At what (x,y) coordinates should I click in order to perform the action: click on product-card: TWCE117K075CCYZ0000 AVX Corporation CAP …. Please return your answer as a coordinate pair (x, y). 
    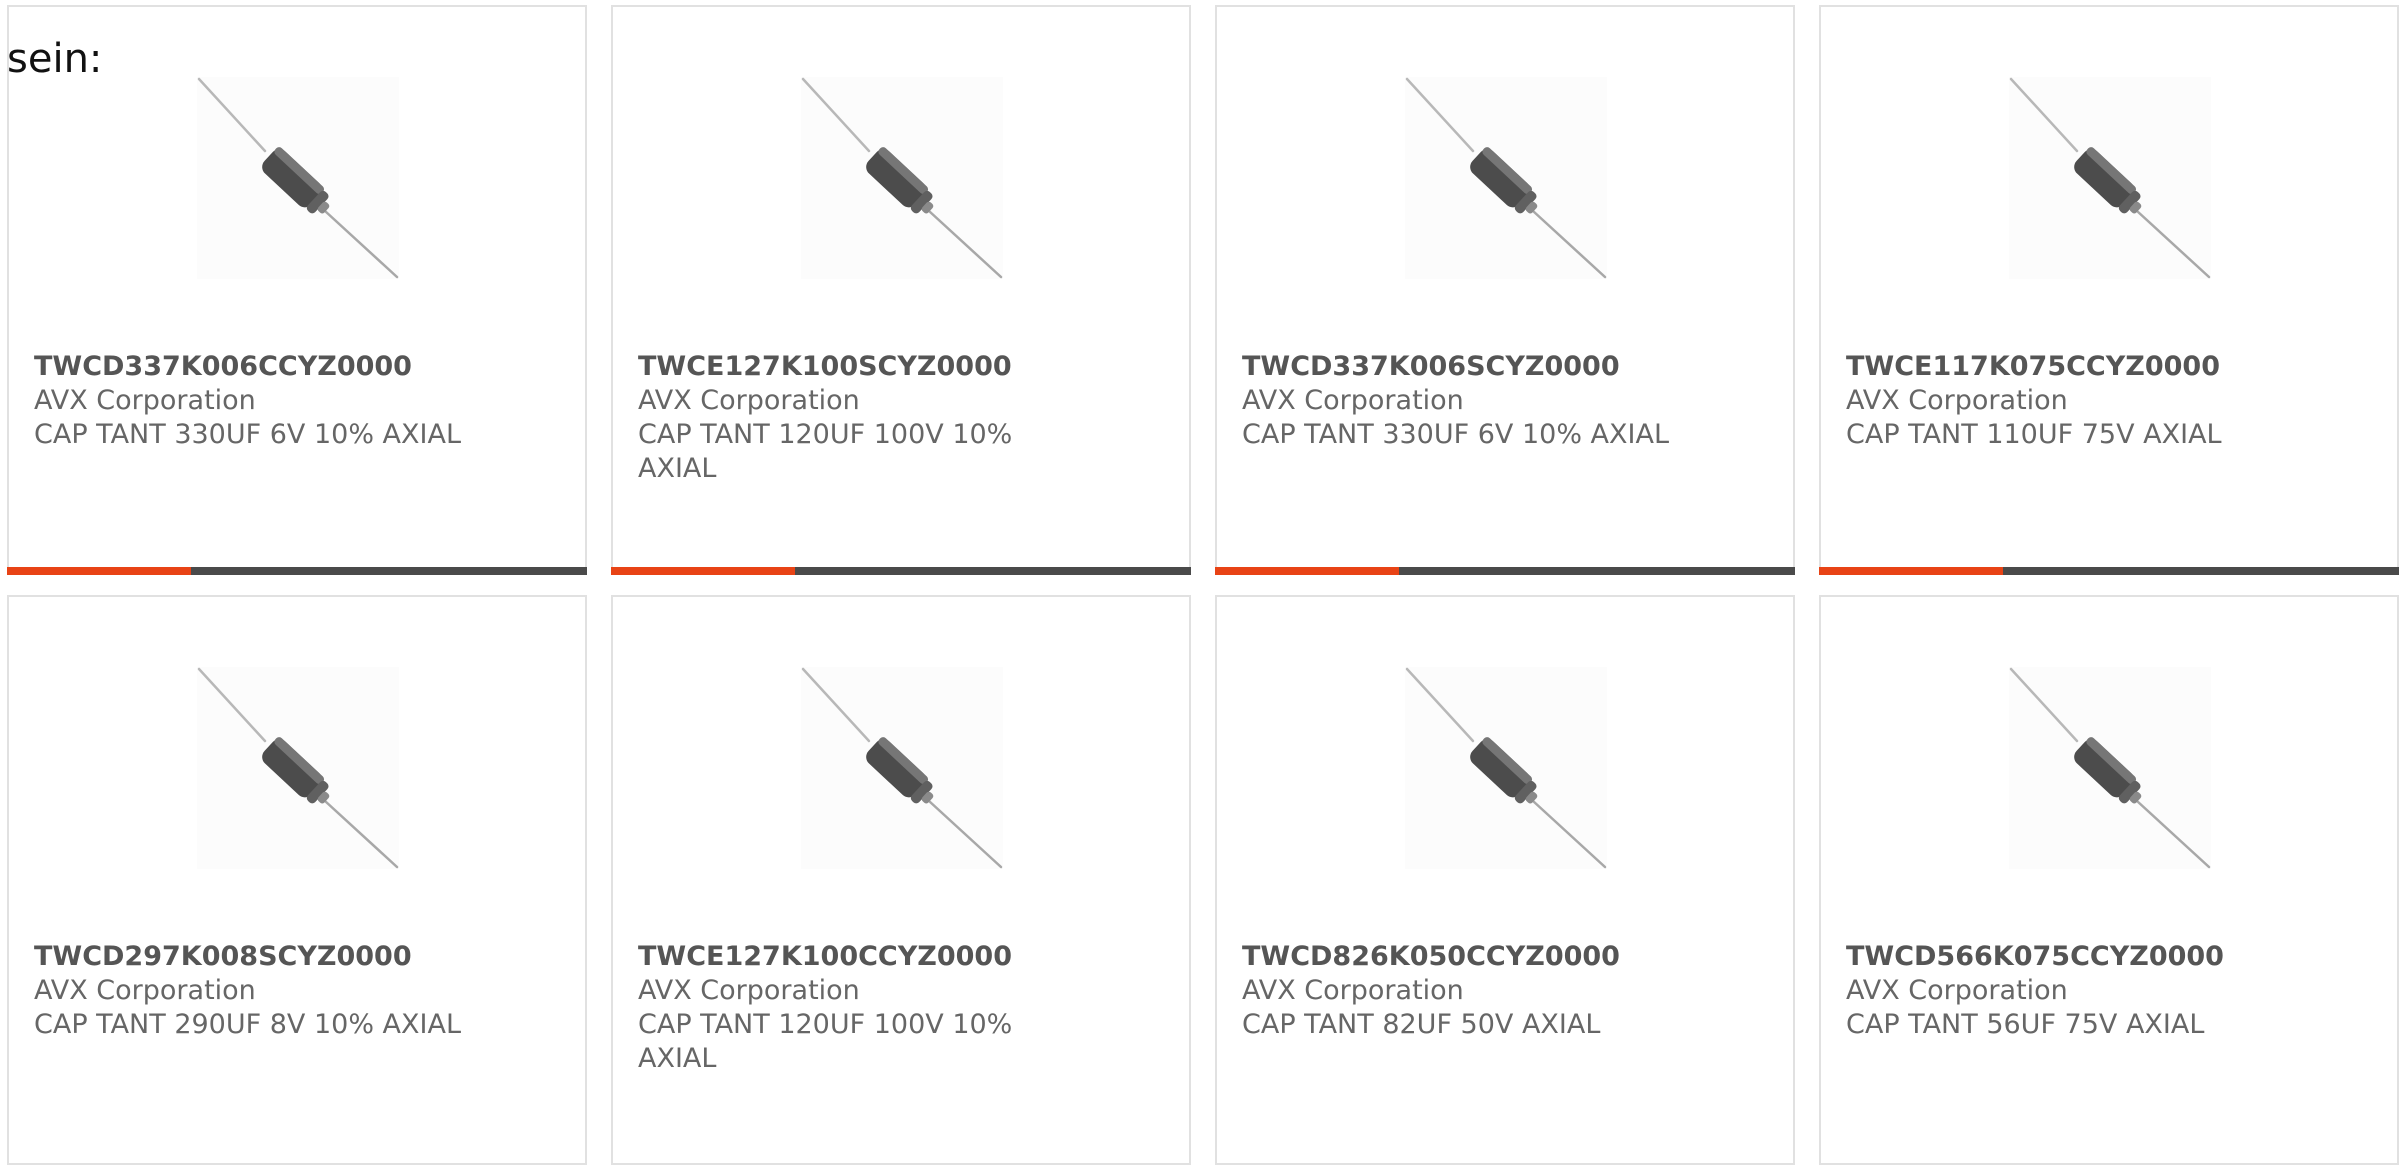
    Looking at the image, I should click on (2109, 290).